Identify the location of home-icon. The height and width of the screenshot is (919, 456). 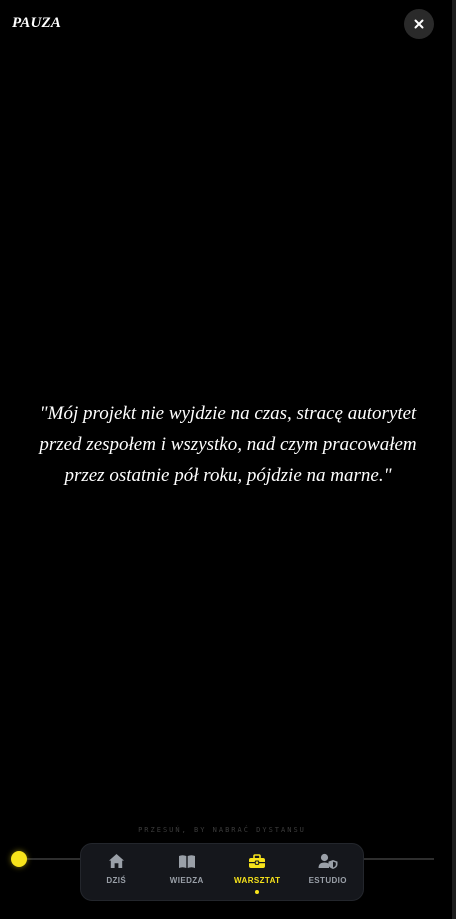
(116, 861).